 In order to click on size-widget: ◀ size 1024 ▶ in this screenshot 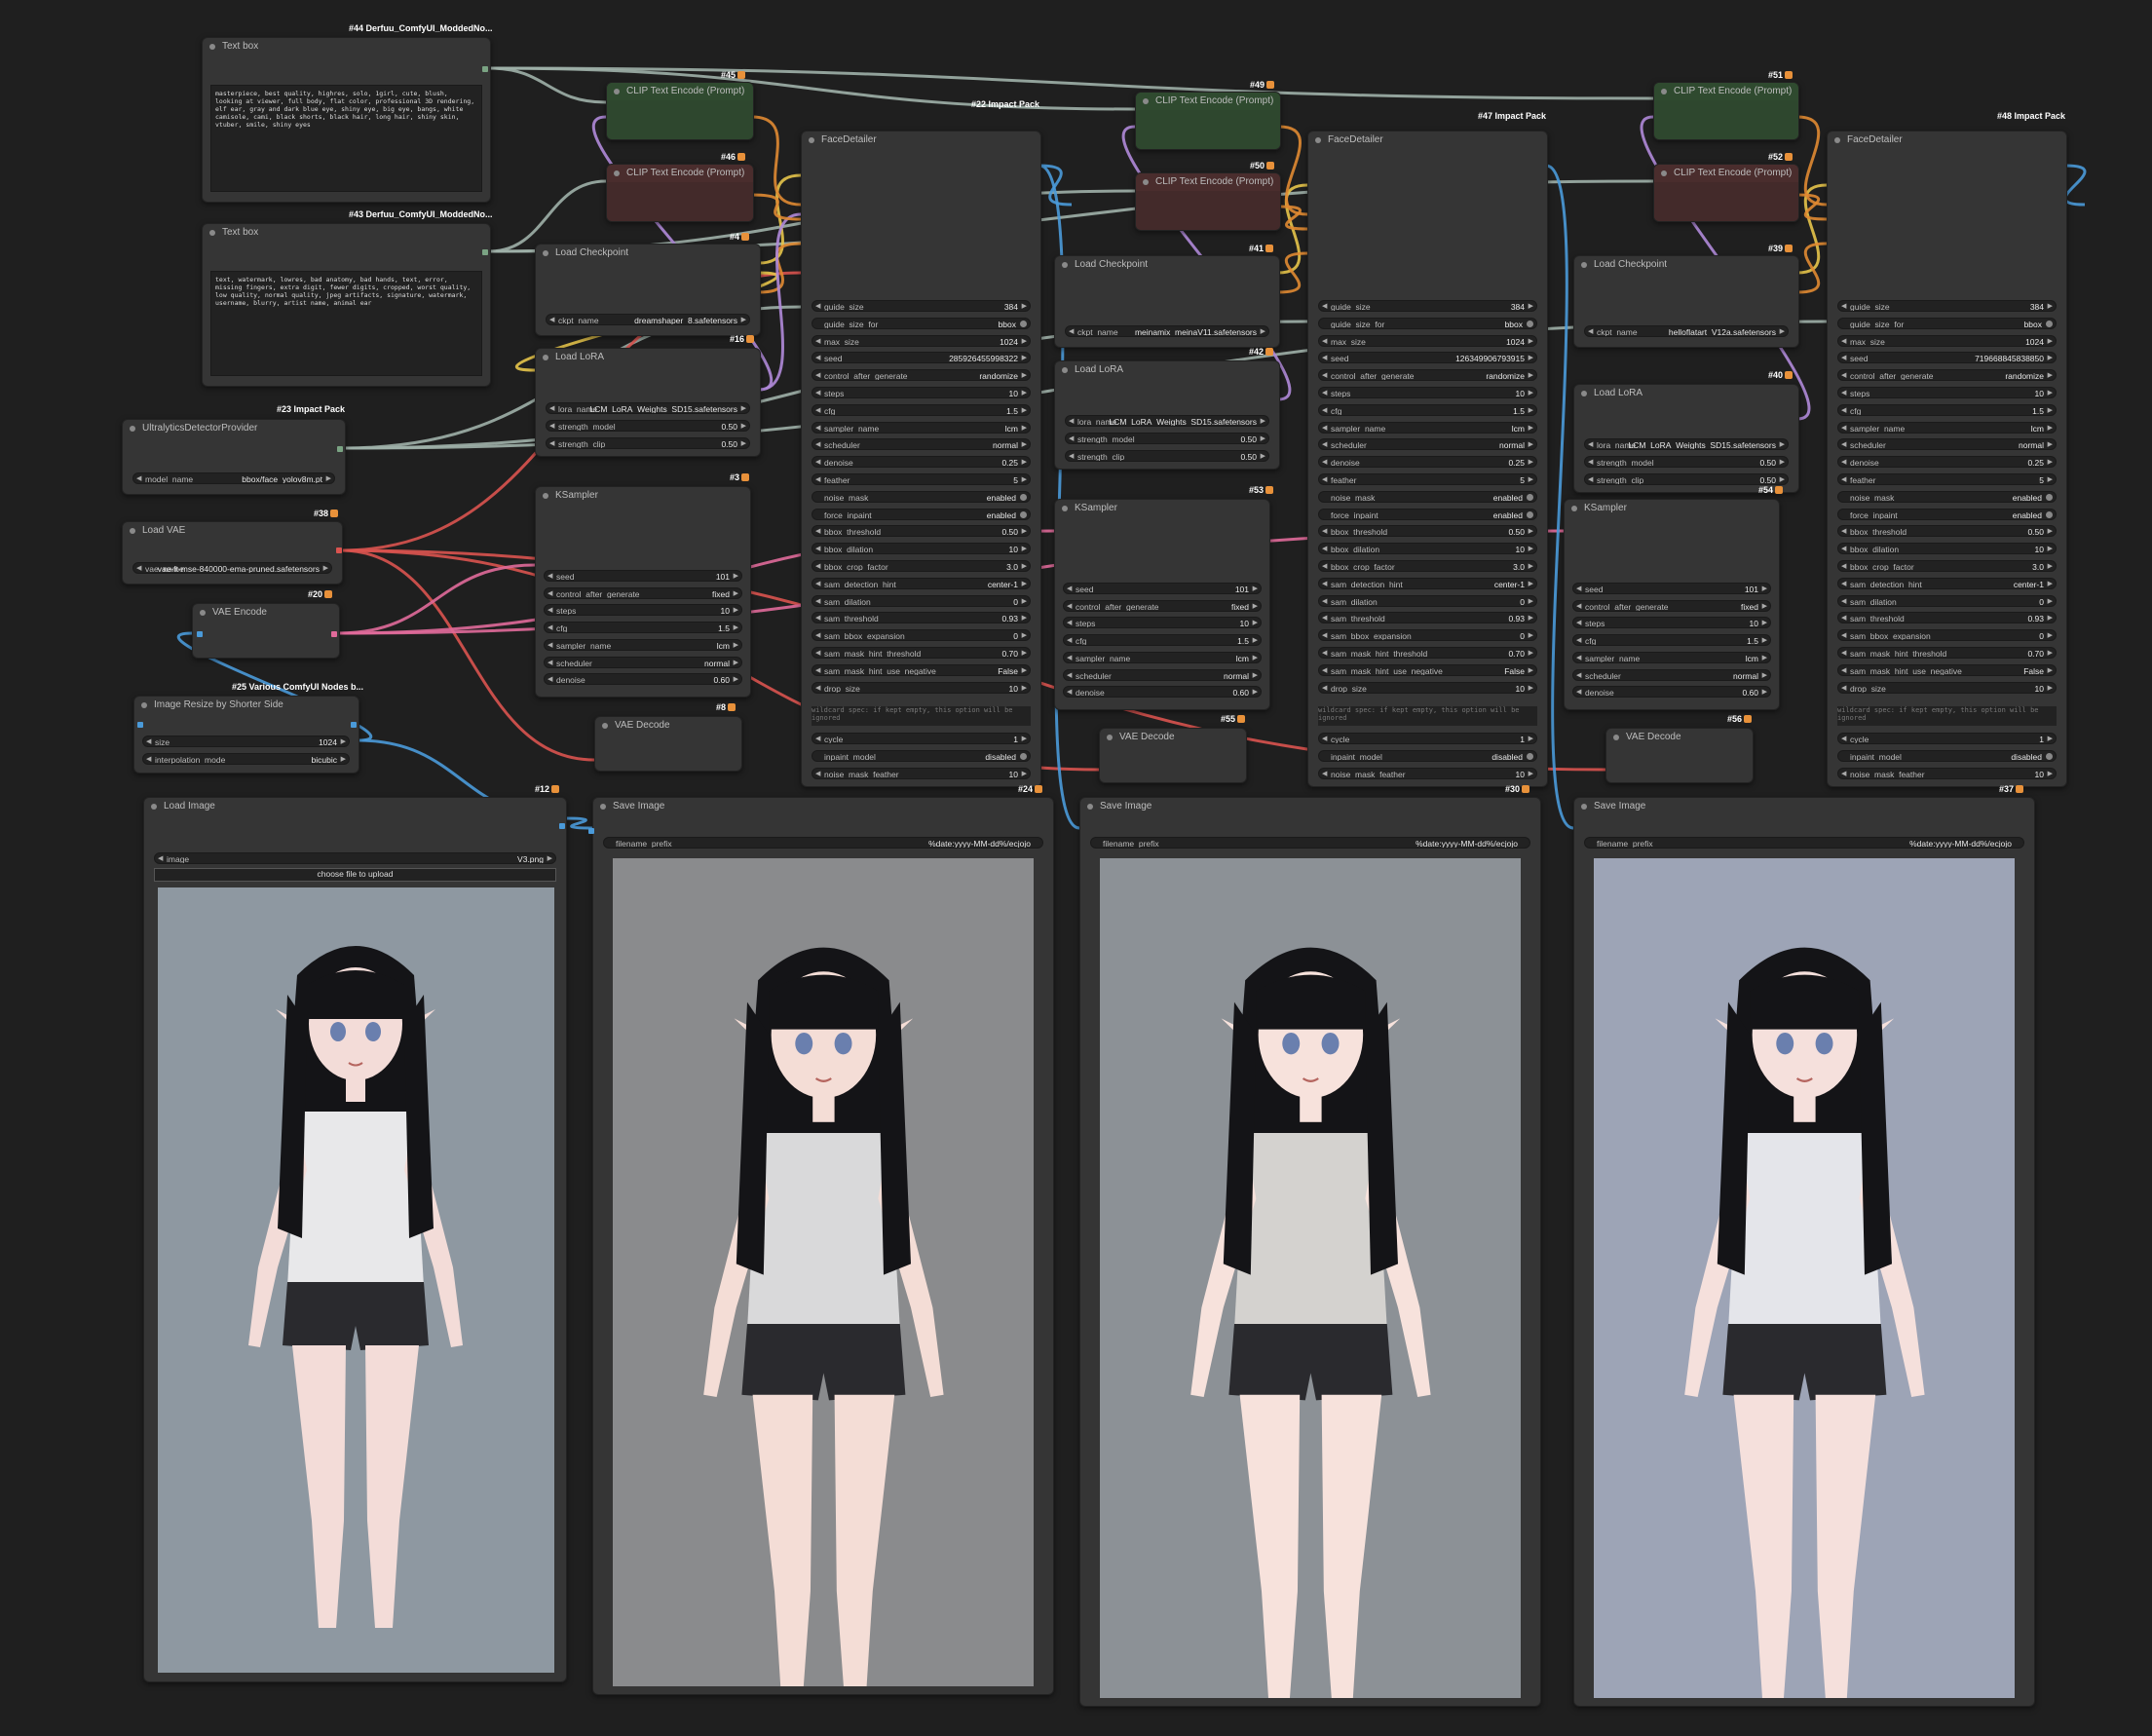, I will do `click(246, 741)`.